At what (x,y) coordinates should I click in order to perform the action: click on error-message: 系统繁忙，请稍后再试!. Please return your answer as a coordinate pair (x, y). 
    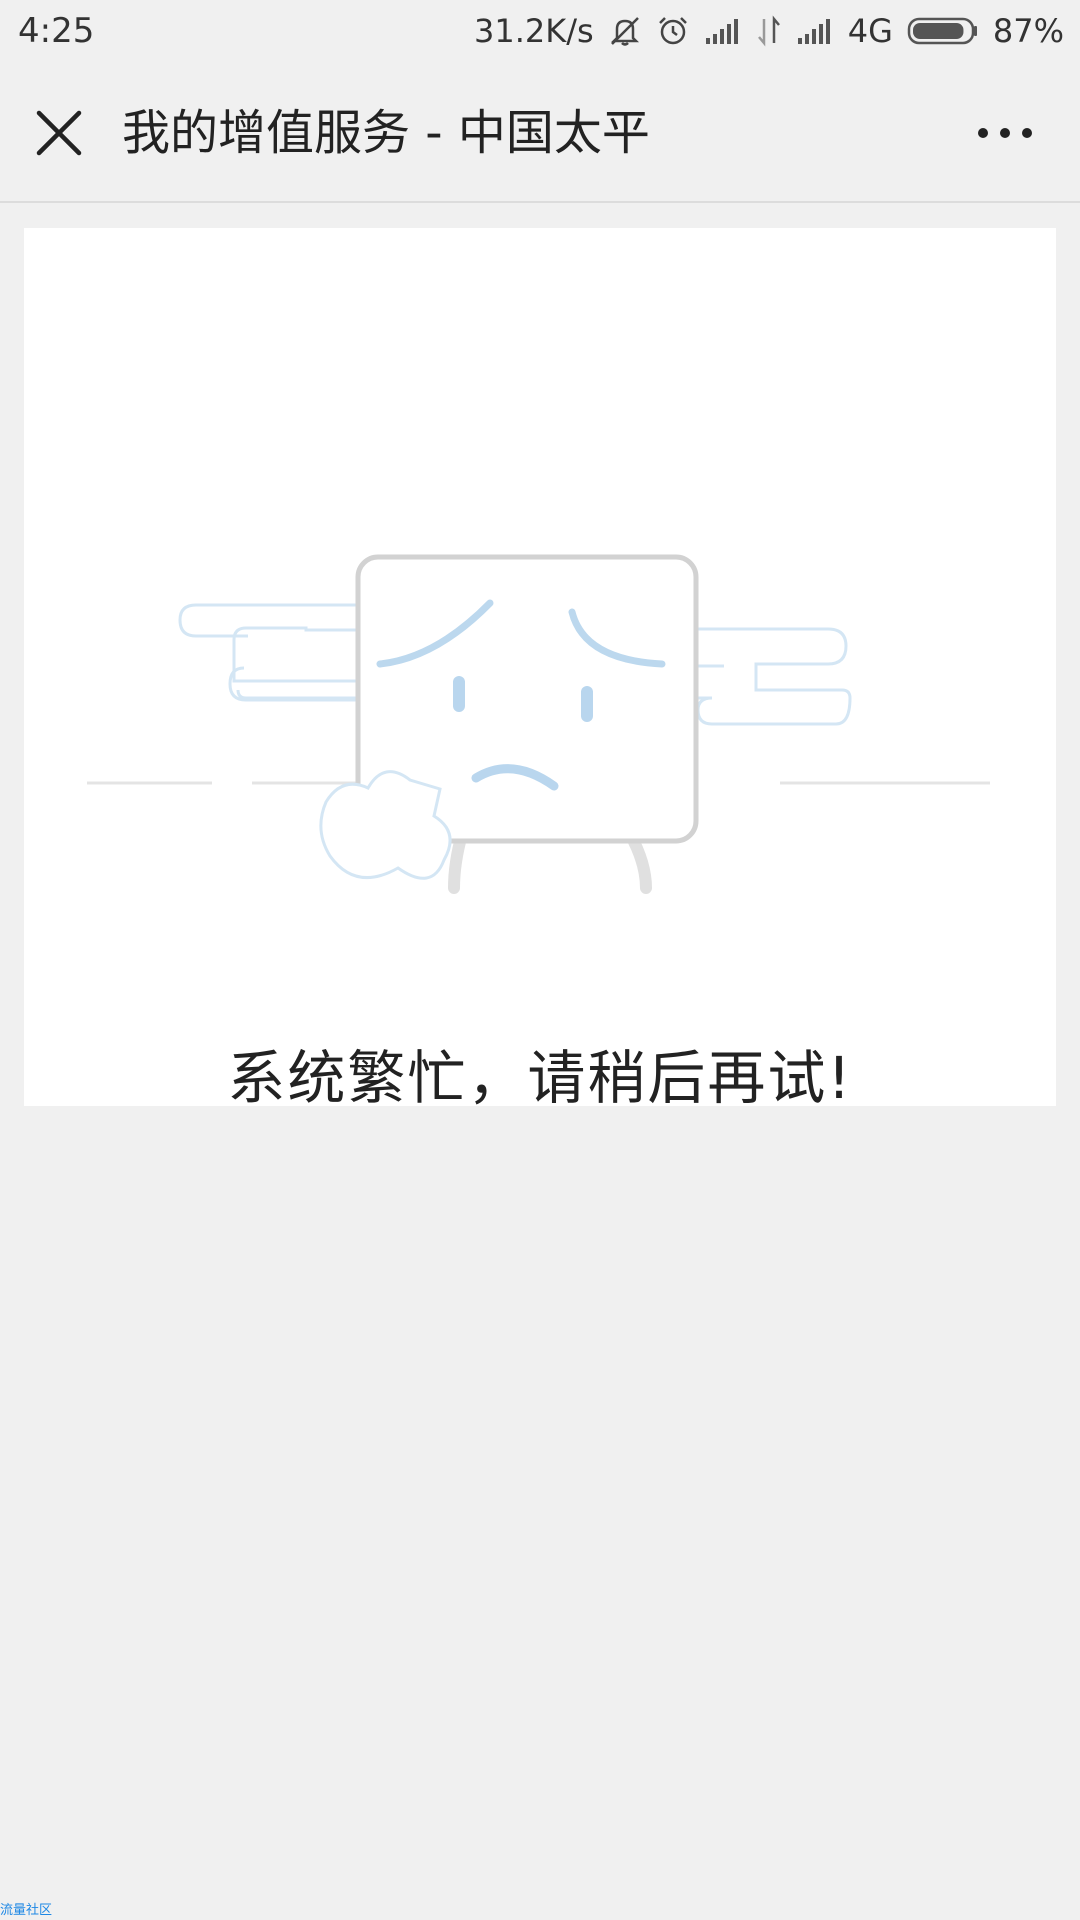
    Looking at the image, I should click on (540, 1078).